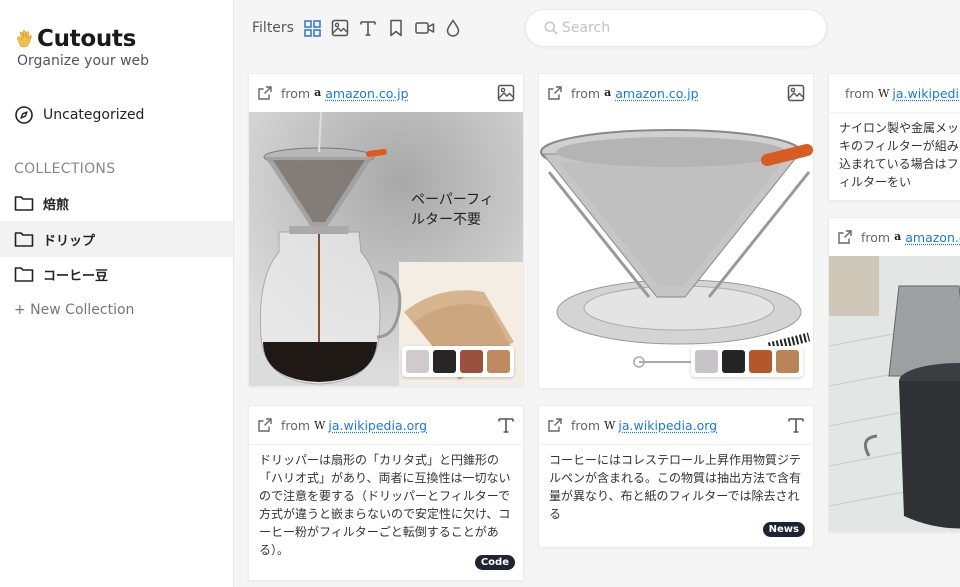 This screenshot has width=960, height=587. I want to click on bookmark-icon, so click(396, 28).